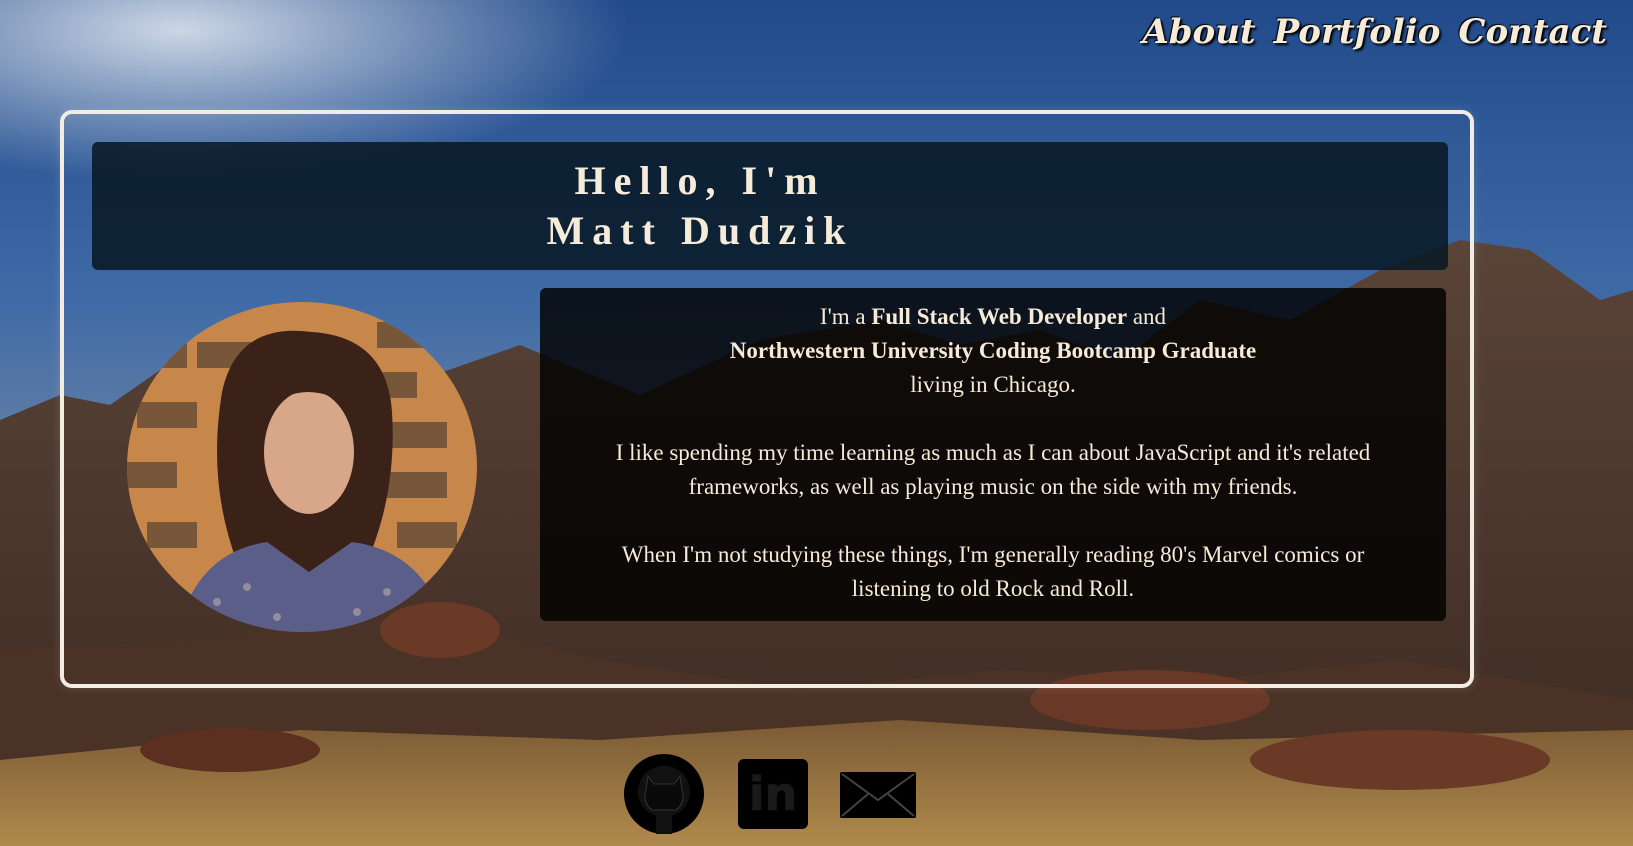 Image resolution: width=1633 pixels, height=846 pixels. What do you see at coordinates (999, 316) in the screenshot?
I see `bio-role: Full Stack Web Developer` at bounding box center [999, 316].